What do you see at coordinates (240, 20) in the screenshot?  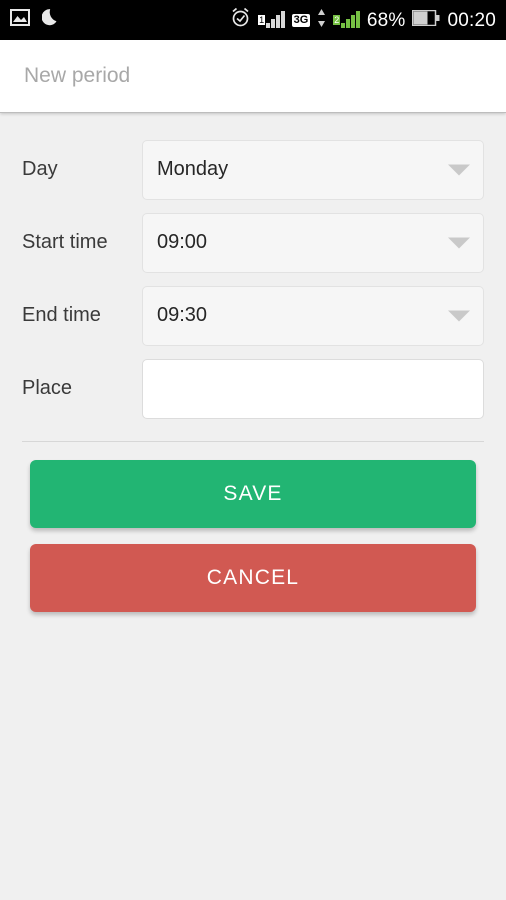 I see `alarm-clock-icon` at bounding box center [240, 20].